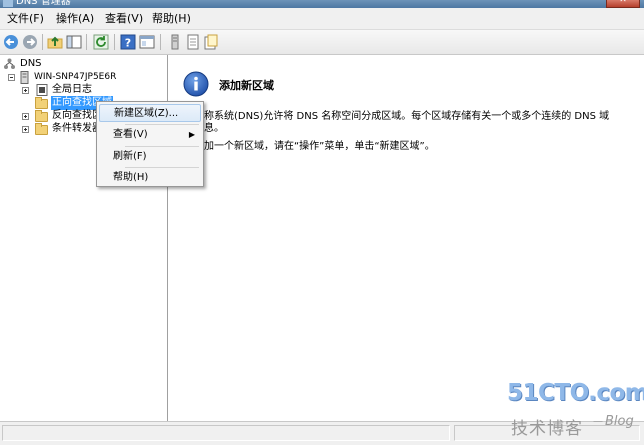 Image resolution: width=644 pixels, height=445 pixels. I want to click on menu-help: 帮助(H), so click(171, 18).